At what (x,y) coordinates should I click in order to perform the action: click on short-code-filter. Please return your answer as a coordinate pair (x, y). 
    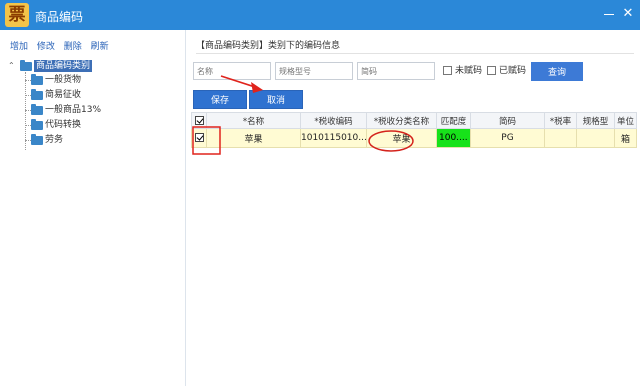
    Looking at the image, I should click on (396, 71).